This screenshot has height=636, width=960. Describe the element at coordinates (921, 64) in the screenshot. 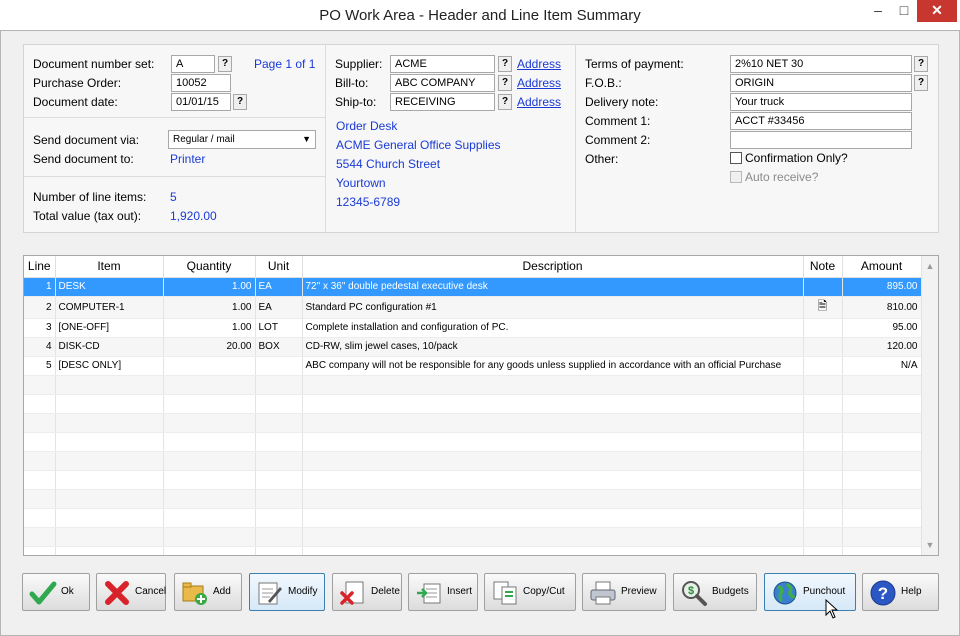

I see `terms-lookup-button: ?` at that location.